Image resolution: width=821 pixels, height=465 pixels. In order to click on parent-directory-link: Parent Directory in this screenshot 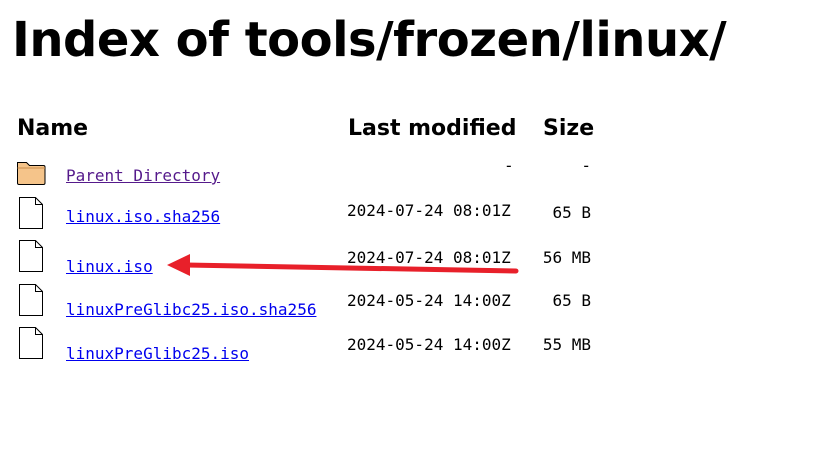, I will do `click(143, 176)`.